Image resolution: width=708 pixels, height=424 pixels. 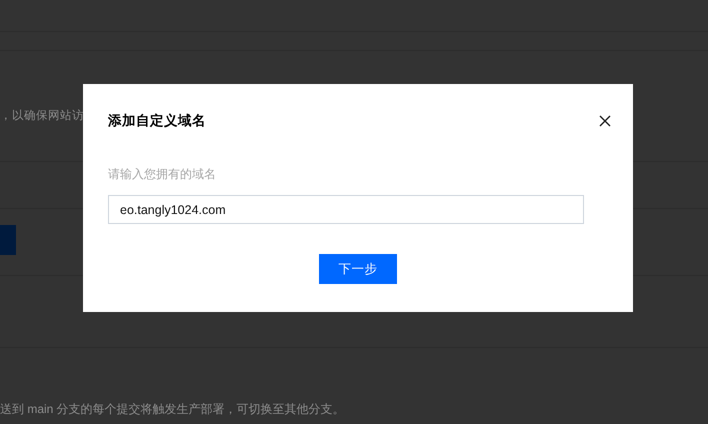 I want to click on dialog-title: 添加自定义域名, so click(x=157, y=121).